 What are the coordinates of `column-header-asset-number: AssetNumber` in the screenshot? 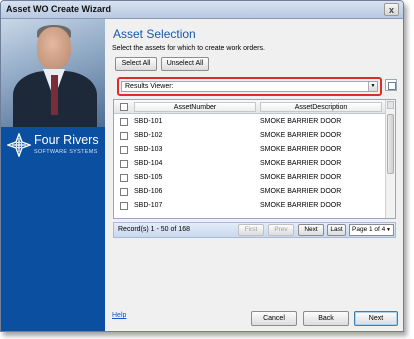 It's located at (195, 107).